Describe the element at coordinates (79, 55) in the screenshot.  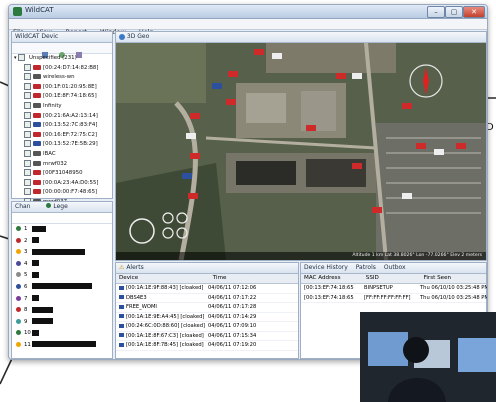
I see `settings-icon` at that location.